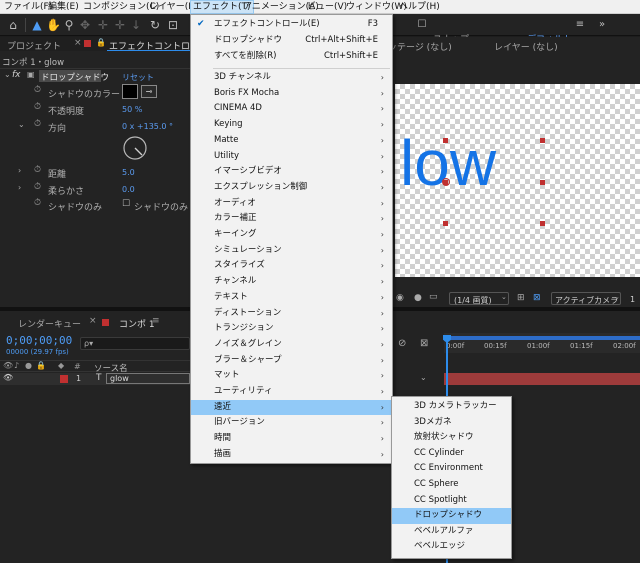 The image size is (640, 563). Describe the element at coordinates (126, 204) in the screenshot. I see `checkbox-icon: ☐` at that location.